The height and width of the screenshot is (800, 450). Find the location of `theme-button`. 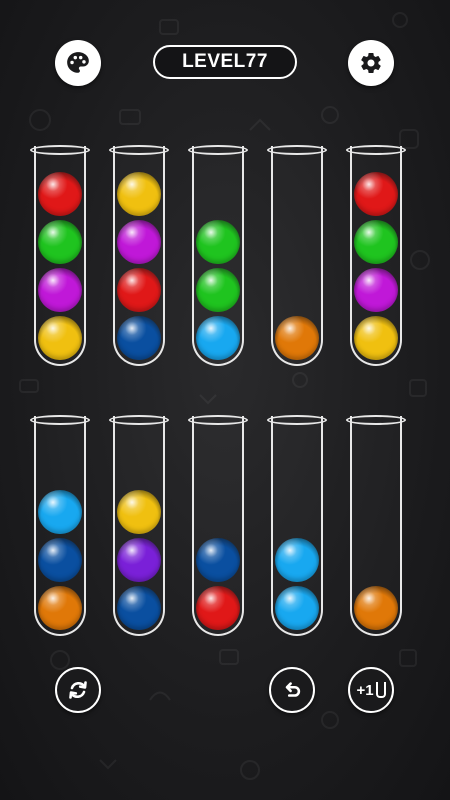

theme-button is located at coordinates (78, 63).